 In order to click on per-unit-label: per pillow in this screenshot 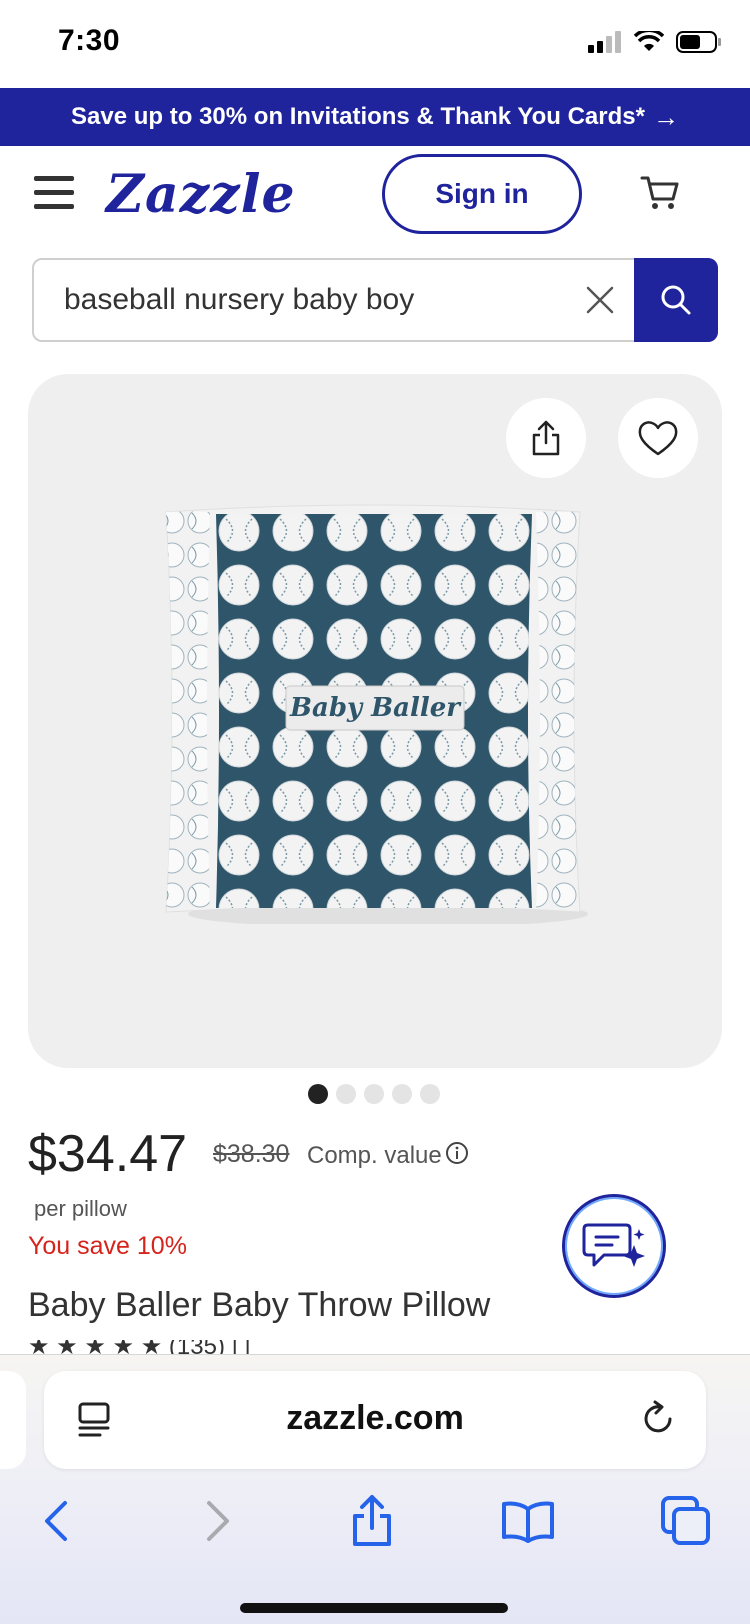, I will do `click(80, 1208)`.